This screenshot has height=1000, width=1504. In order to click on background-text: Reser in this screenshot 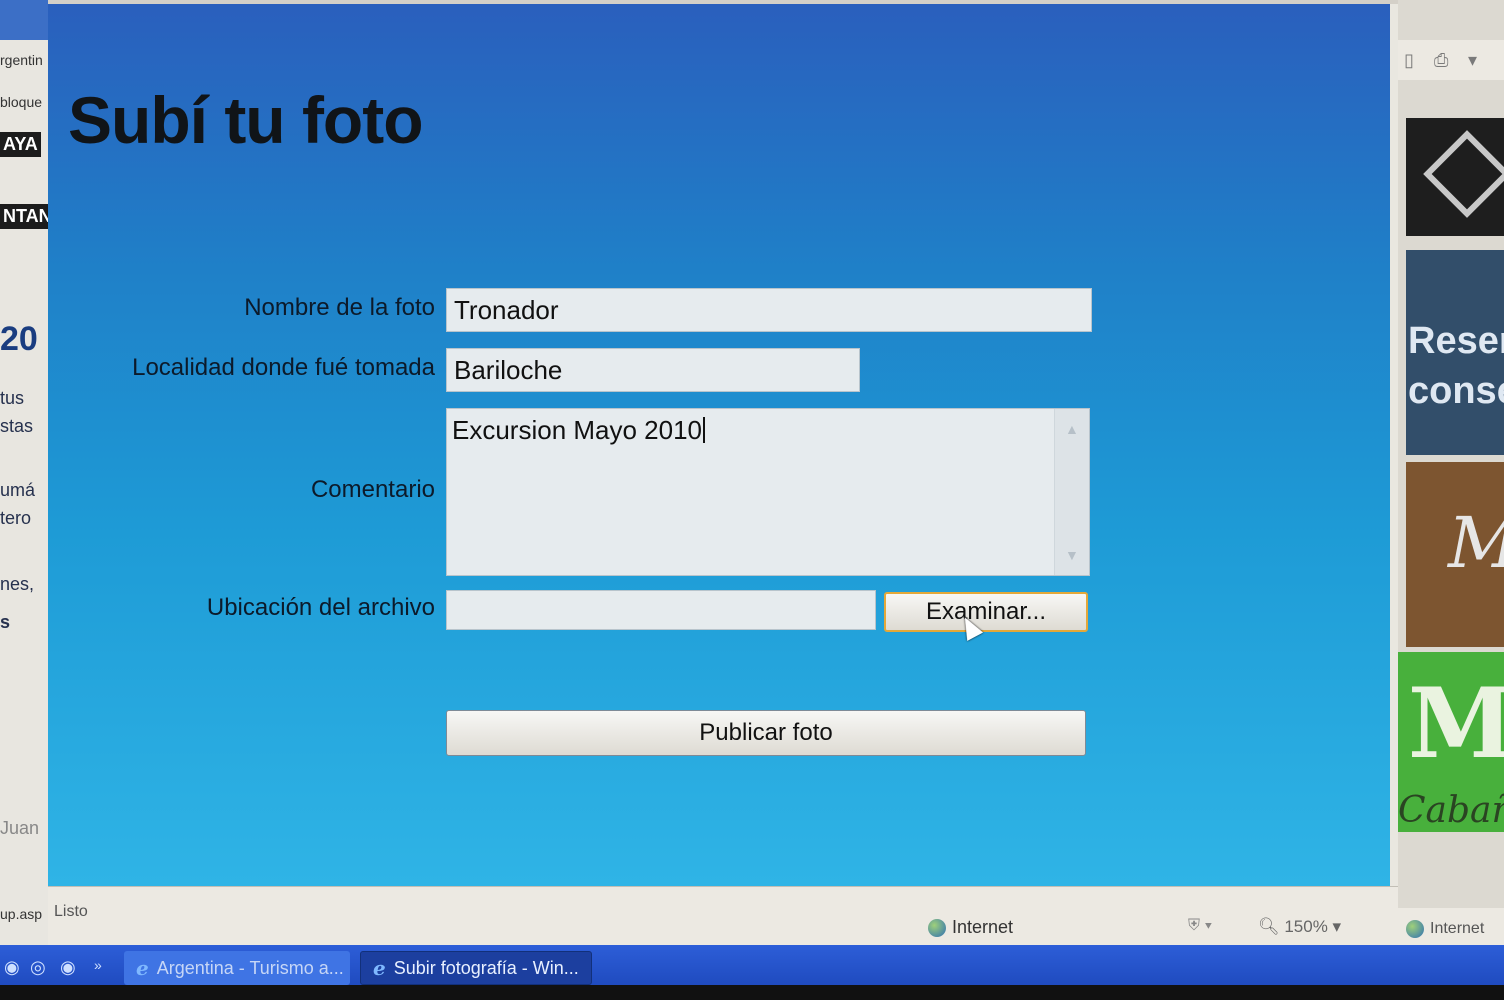, I will do `click(1456, 341)`.